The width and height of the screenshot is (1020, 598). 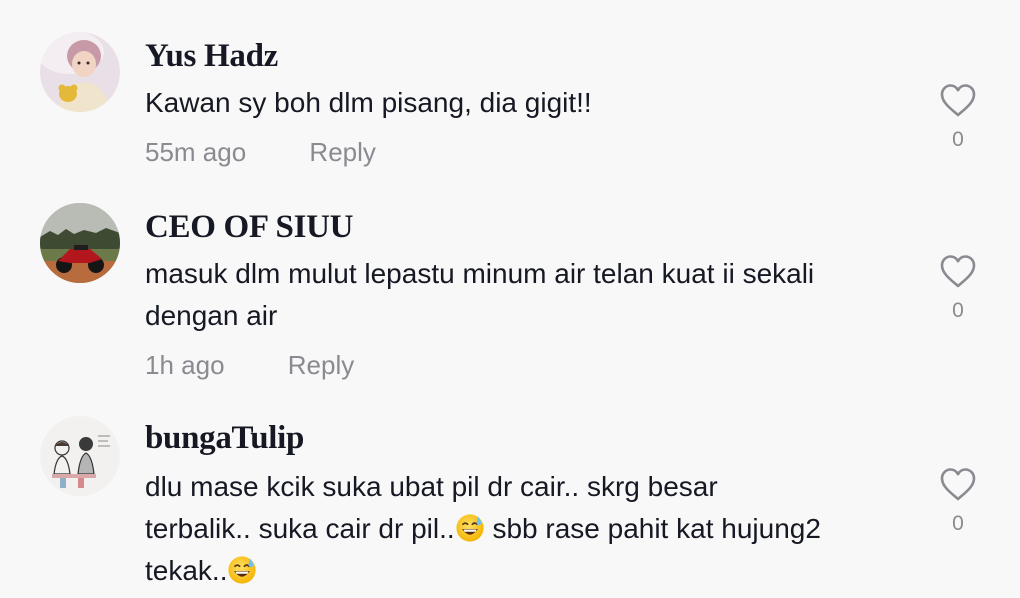 I want to click on comment-meta: 1h ago Reply, so click(x=249, y=365).